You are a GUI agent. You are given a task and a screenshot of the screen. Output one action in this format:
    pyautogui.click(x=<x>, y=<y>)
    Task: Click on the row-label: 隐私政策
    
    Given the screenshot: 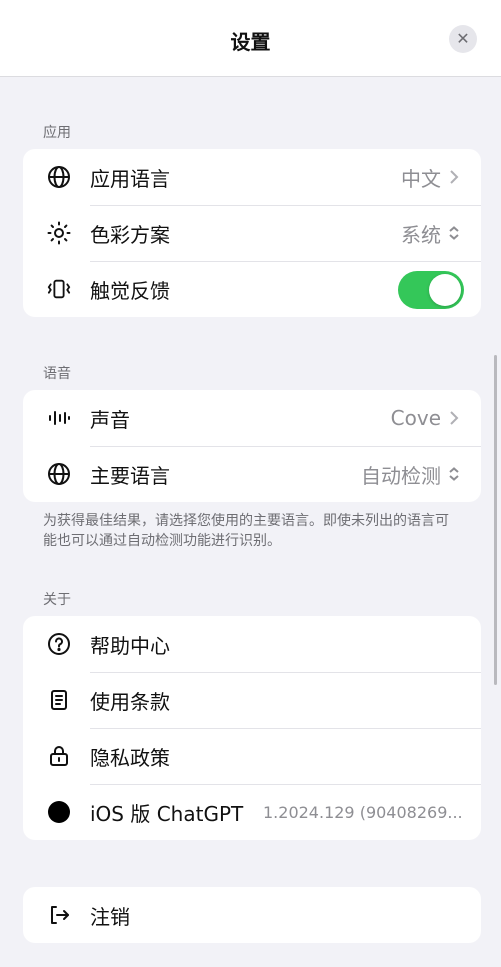 What is the action you would take?
    pyautogui.click(x=130, y=757)
    